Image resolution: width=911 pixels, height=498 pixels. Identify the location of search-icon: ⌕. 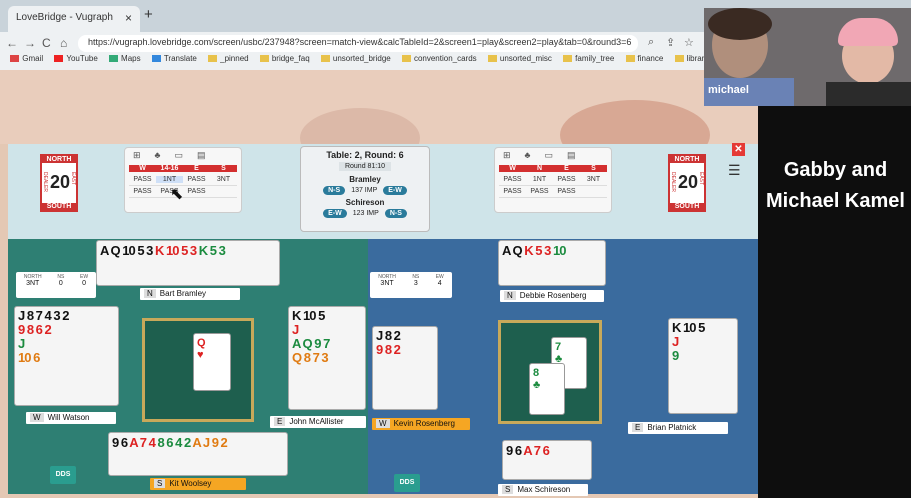
(651, 42).